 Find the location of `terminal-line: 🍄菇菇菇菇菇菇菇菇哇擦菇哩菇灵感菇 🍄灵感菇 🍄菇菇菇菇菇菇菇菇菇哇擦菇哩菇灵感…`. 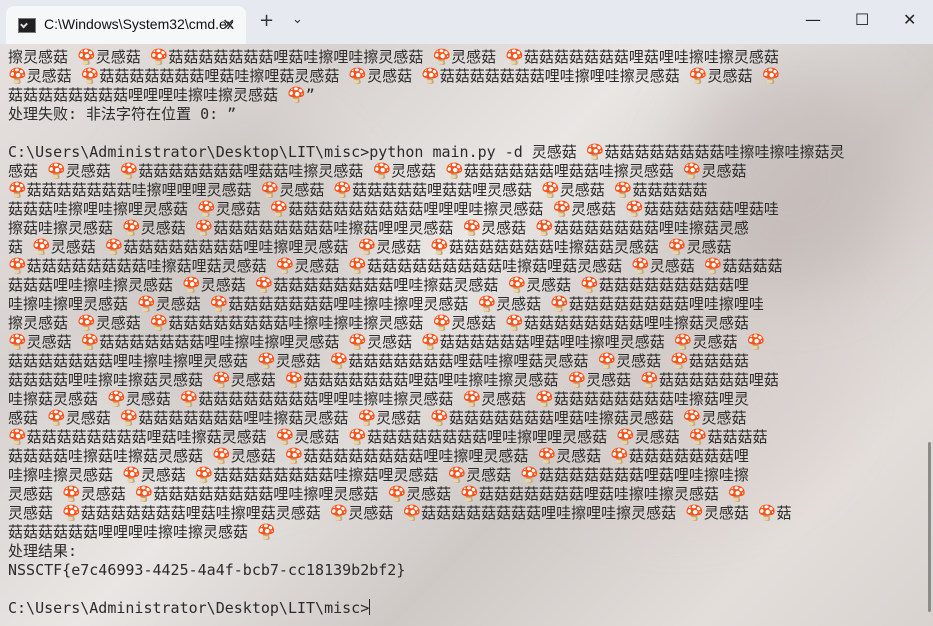

terminal-line: 🍄菇菇菇菇菇菇菇菇哇擦菇哩菇灵感菇 🍄灵感菇 🍄菇菇菇菇菇菇菇菇菇哇擦菇哩菇灵感… is located at coordinates (395, 266).